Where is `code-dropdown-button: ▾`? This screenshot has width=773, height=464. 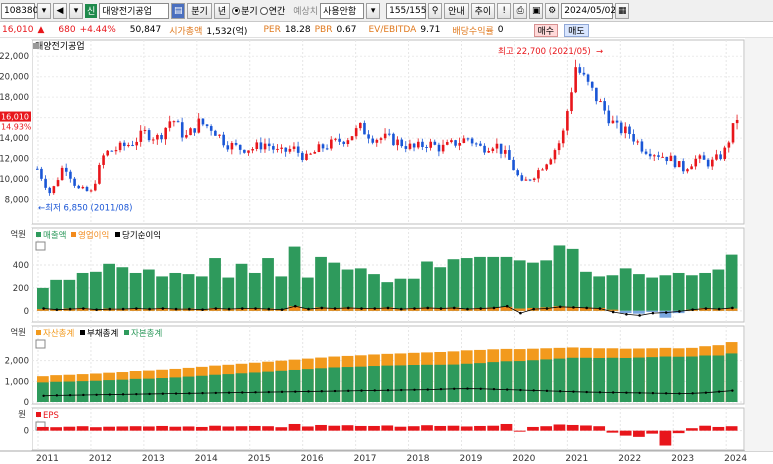
code-dropdown-button: ▾ is located at coordinates (44, 10).